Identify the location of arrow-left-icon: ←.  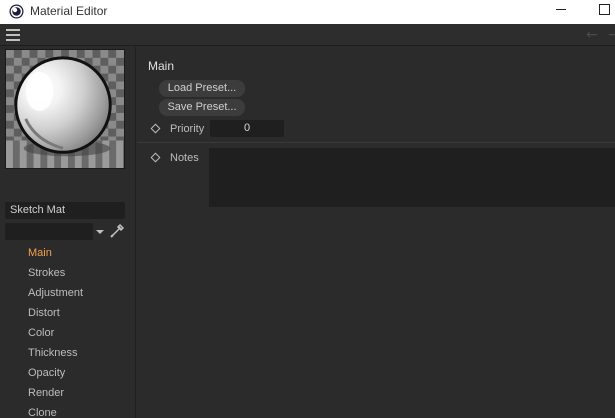
(592, 35).